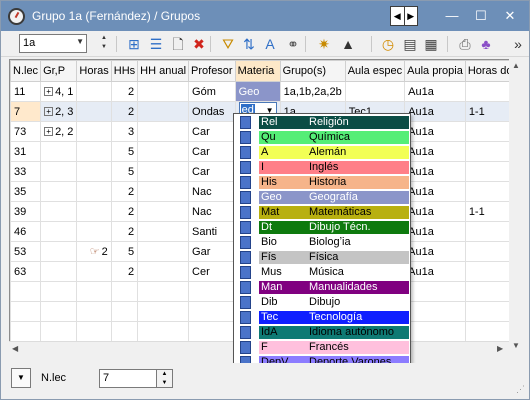 The width and height of the screenshot is (530, 400). Describe the element at coordinates (163, 71) in the screenshot. I see `column-header: HH anual` at that location.